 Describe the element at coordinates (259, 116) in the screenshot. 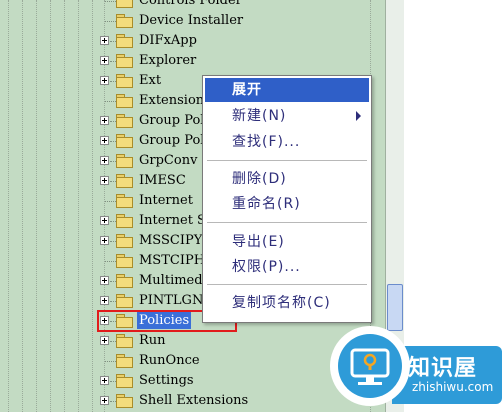

I see `menu-item-new-label: 新建(N)` at that location.